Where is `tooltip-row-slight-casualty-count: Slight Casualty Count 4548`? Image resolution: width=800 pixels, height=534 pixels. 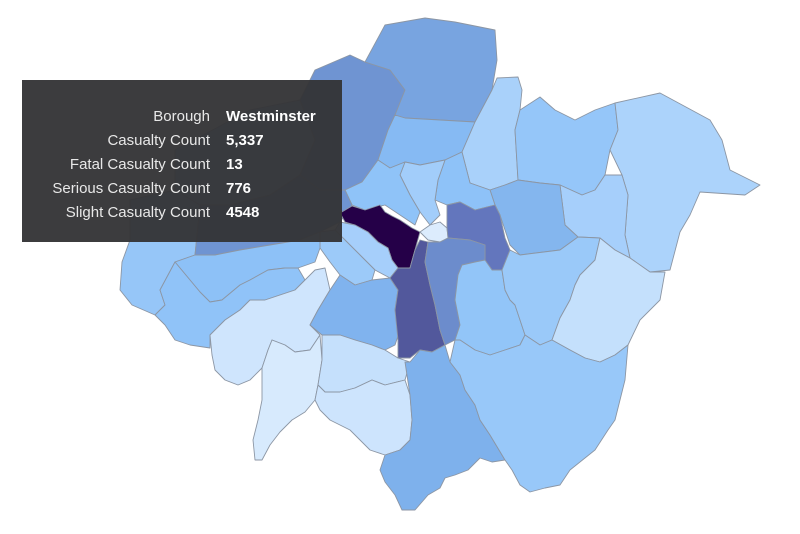
tooltip-row-slight-casualty-count: Slight Casualty Count 4548 is located at coordinates (182, 212).